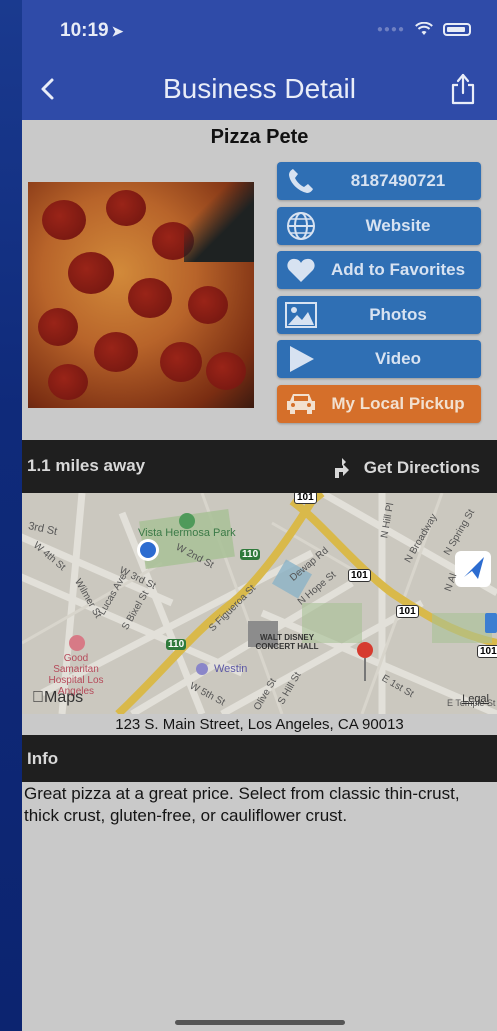 The image size is (497, 1031). What do you see at coordinates (301, 404) in the screenshot?
I see `car-icon` at bounding box center [301, 404].